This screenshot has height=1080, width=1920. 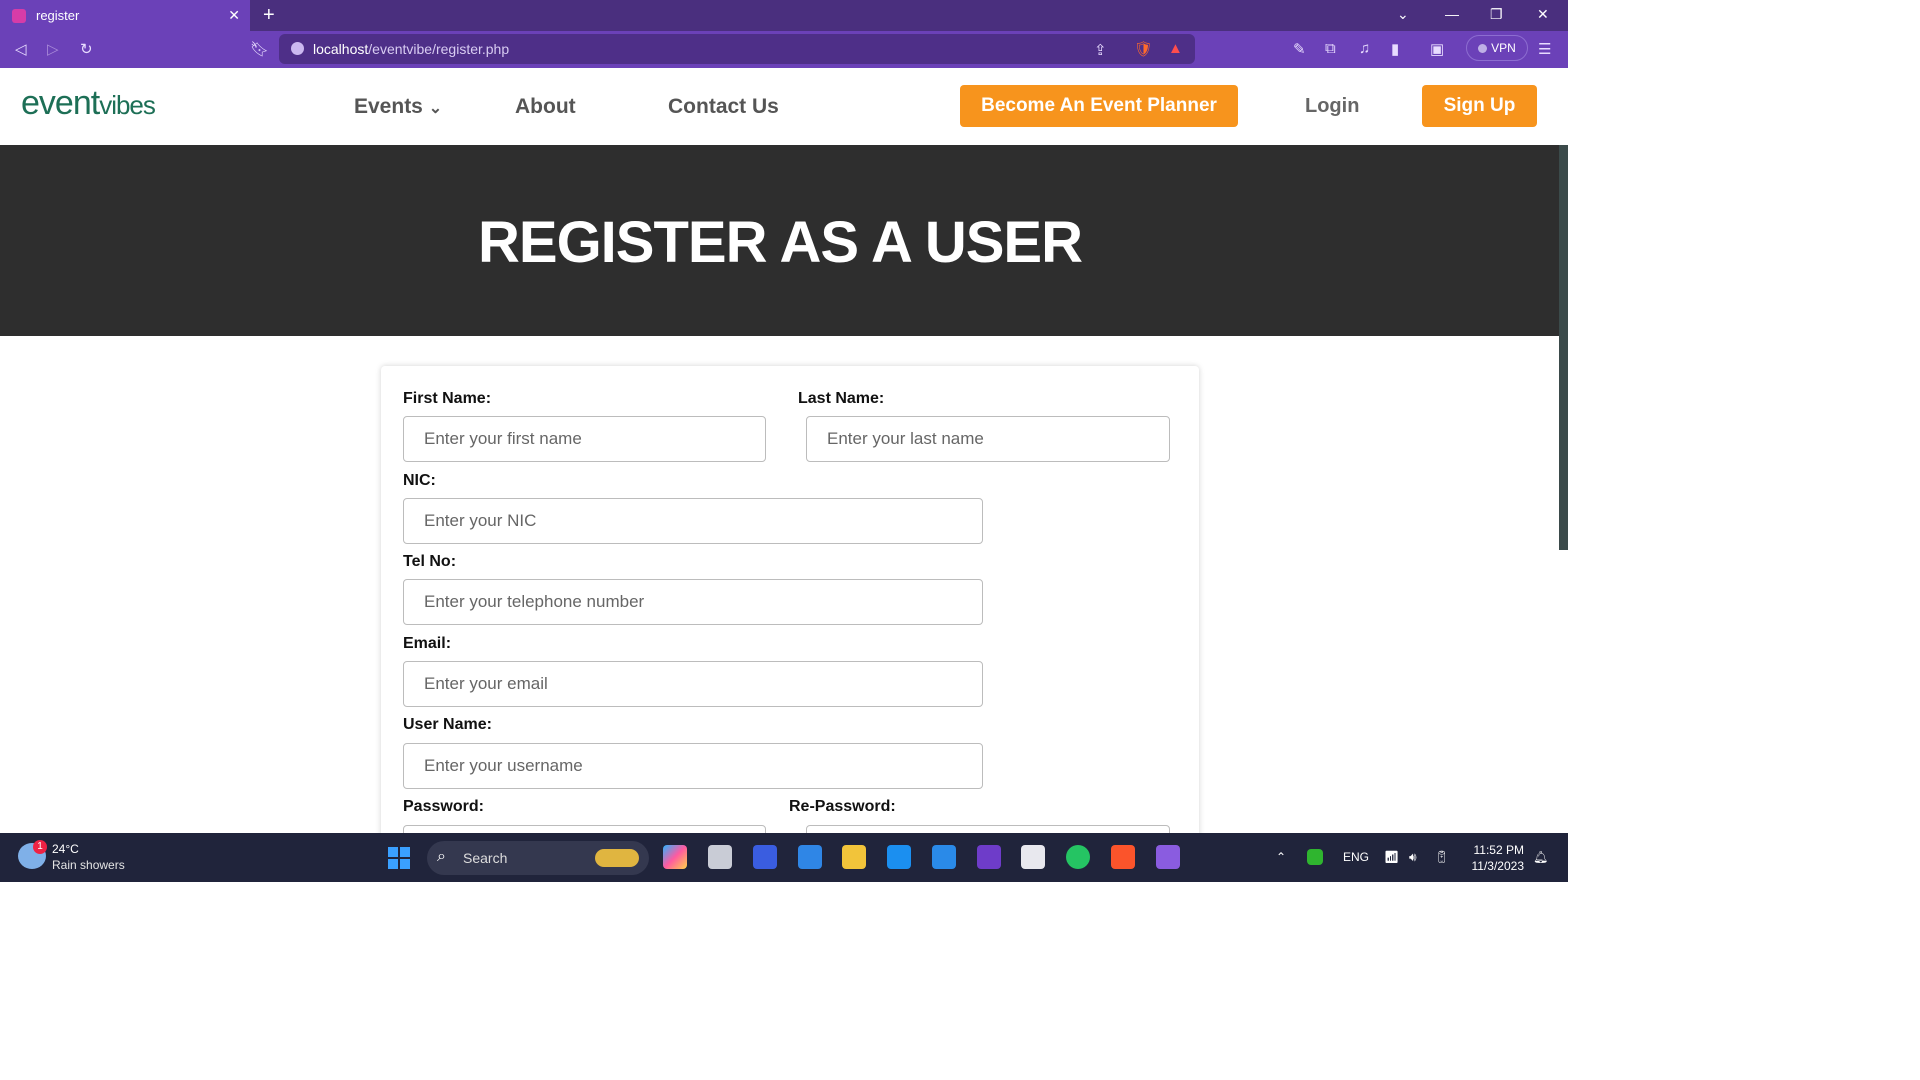 What do you see at coordinates (435, 108) in the screenshot?
I see `chevron-down-icon: ⌄` at bounding box center [435, 108].